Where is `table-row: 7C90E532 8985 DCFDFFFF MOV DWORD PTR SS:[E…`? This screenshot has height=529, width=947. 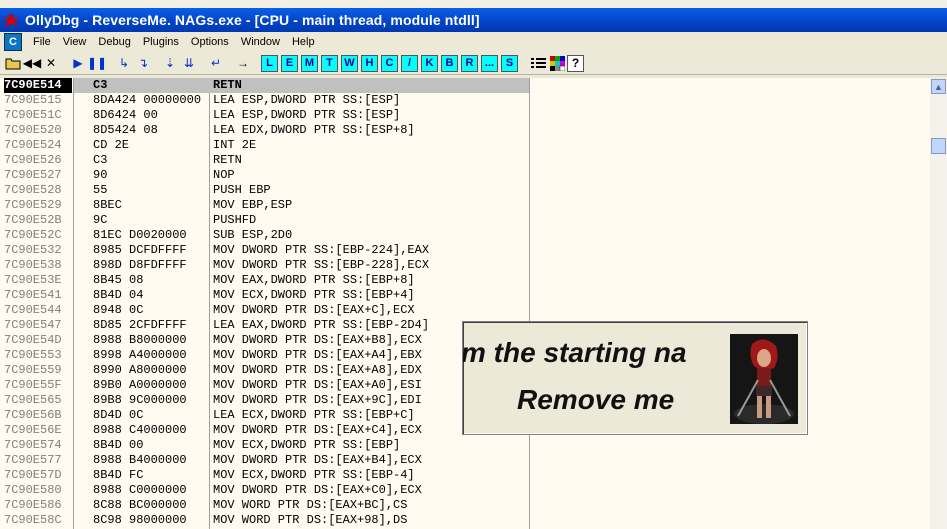 table-row: 7C90E532 8985 DCFDFFFF MOV DWORD PTR SS:[E… is located at coordinates (465, 250).